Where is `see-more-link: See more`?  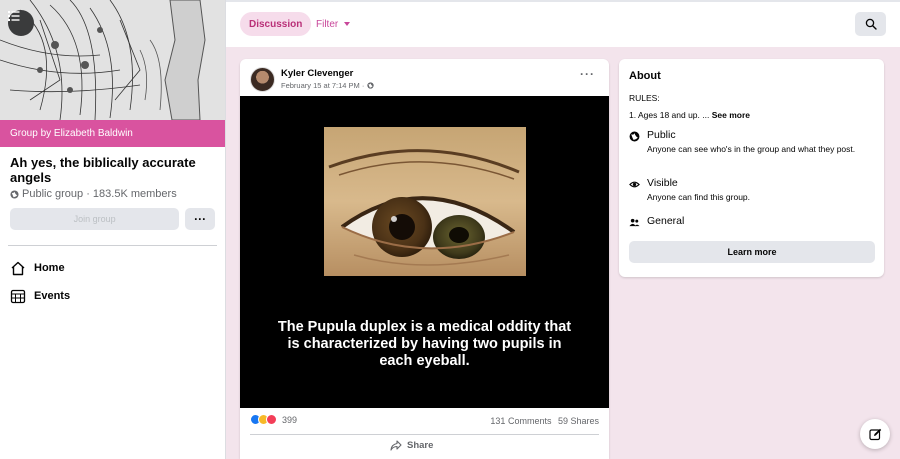
see-more-link: See more is located at coordinates (731, 115).